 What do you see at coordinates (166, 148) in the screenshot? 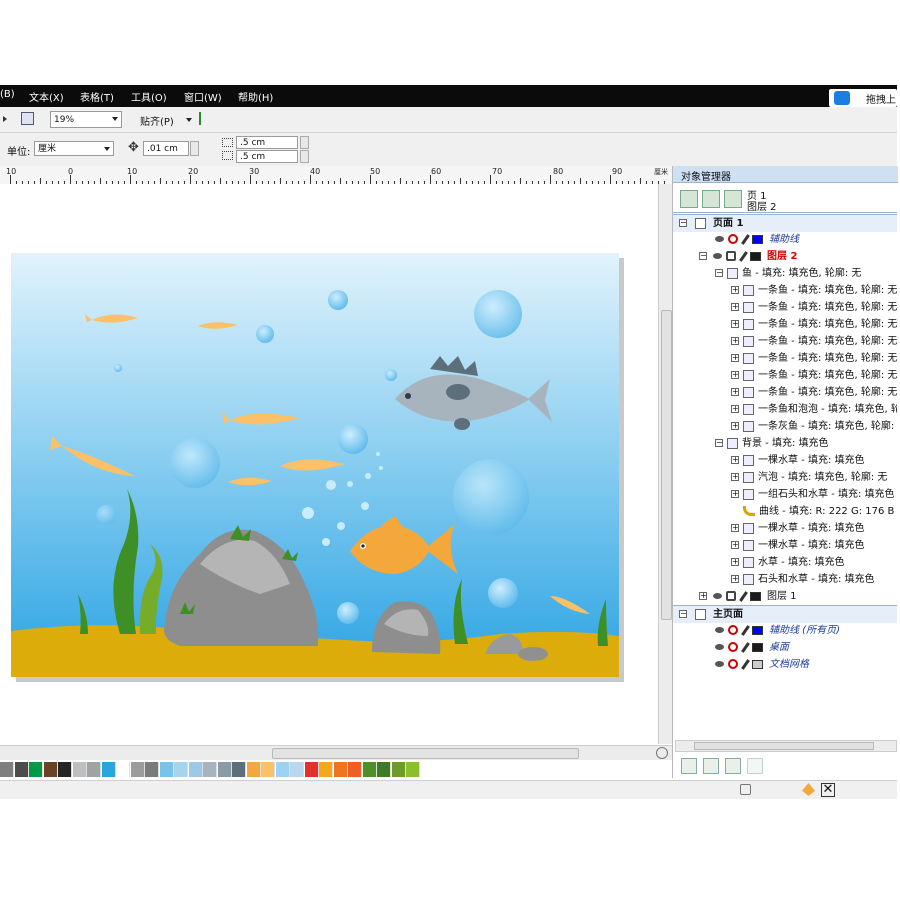
I see `nudge-distance-input: .01 cm` at bounding box center [166, 148].